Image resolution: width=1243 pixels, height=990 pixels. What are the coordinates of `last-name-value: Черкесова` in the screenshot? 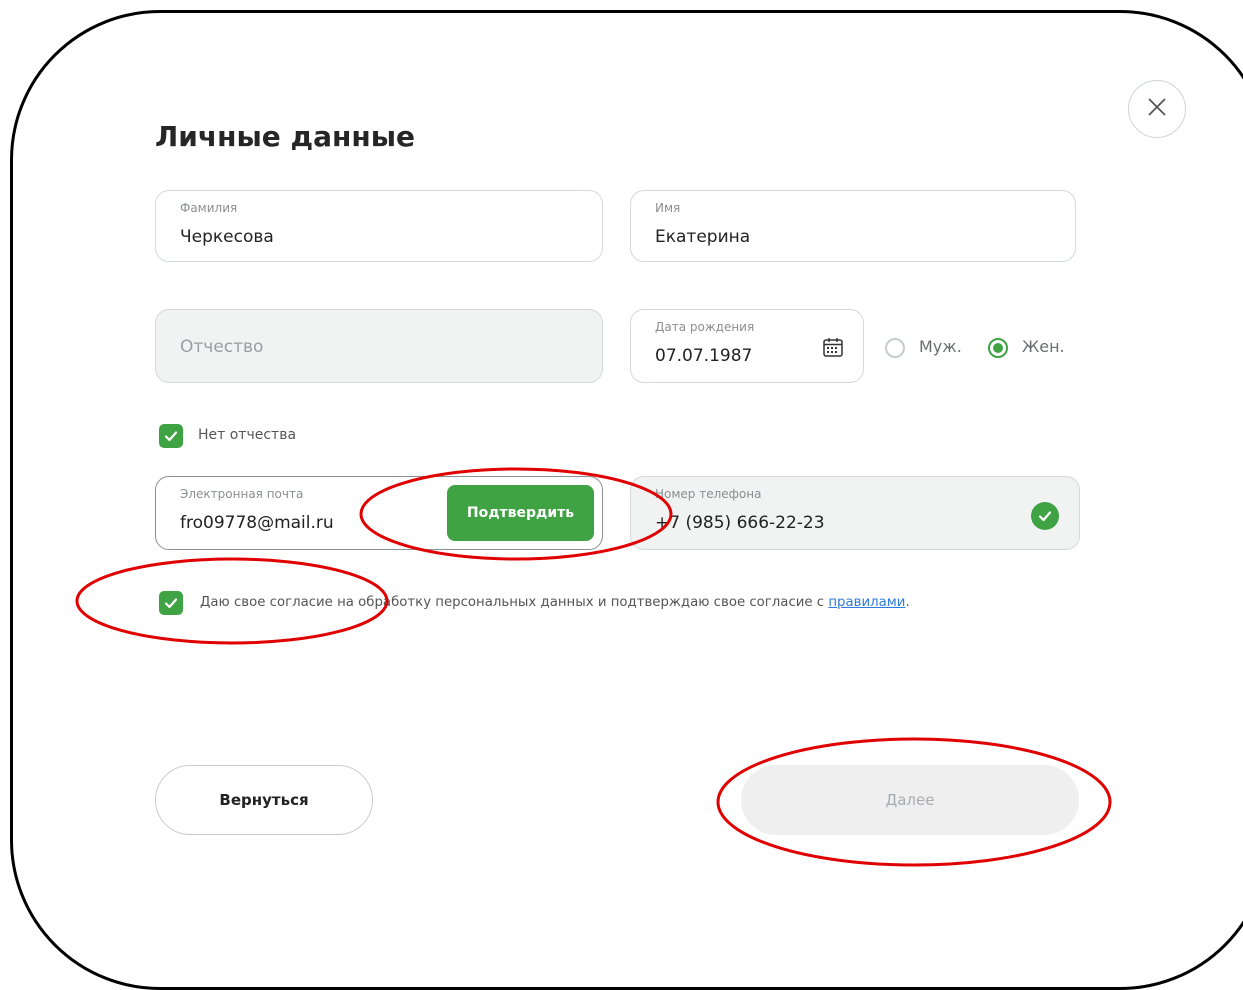 It's located at (227, 237).